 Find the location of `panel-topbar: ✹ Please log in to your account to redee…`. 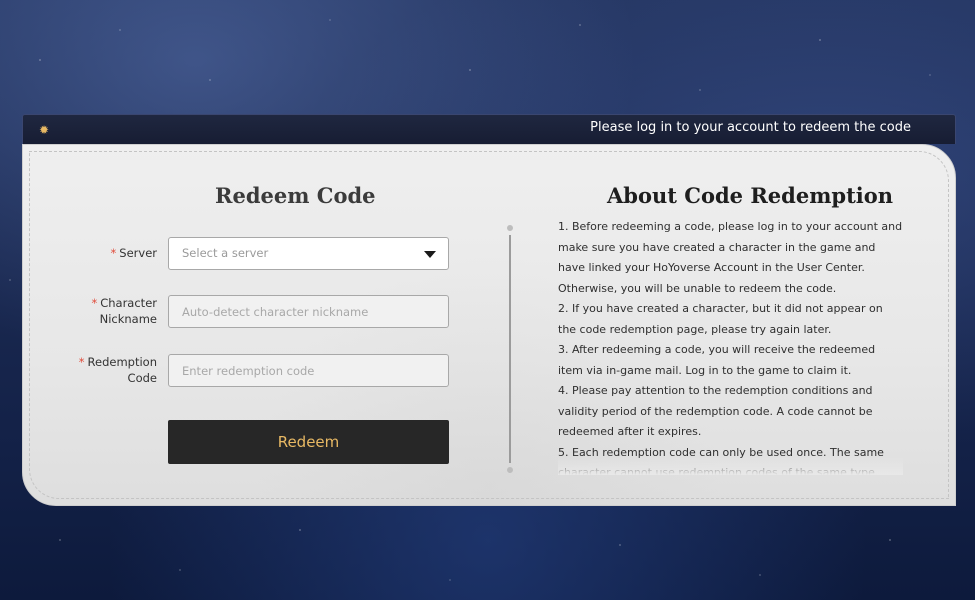

panel-topbar: ✹ Please log in to your account to redee… is located at coordinates (489, 129).